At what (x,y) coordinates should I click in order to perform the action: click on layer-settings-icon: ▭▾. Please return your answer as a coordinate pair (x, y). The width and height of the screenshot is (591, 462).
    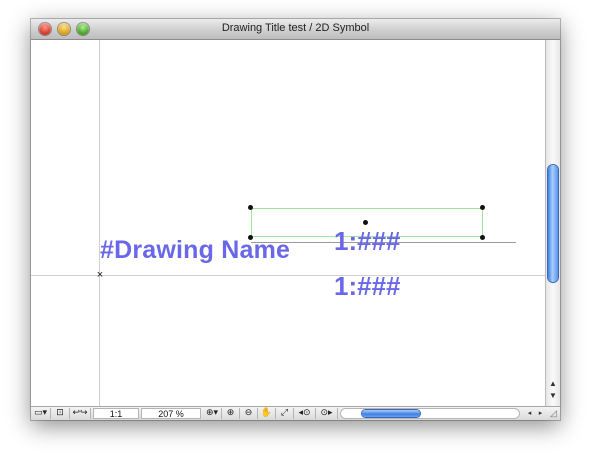
    Looking at the image, I should click on (41, 413).